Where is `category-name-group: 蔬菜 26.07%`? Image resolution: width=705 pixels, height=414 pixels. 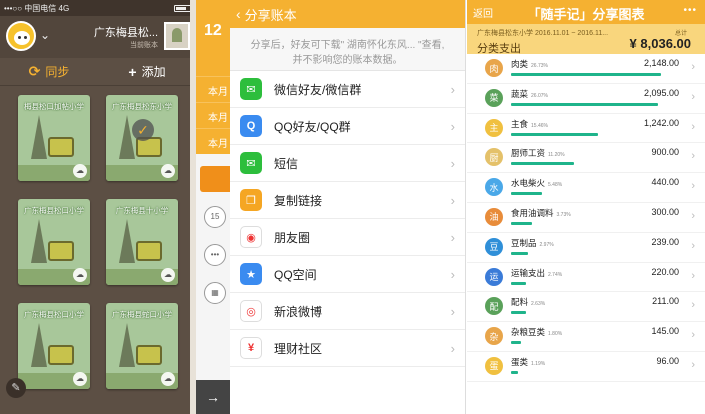
category-name-group: 蔬菜 26.07% is located at coordinates (529, 94).